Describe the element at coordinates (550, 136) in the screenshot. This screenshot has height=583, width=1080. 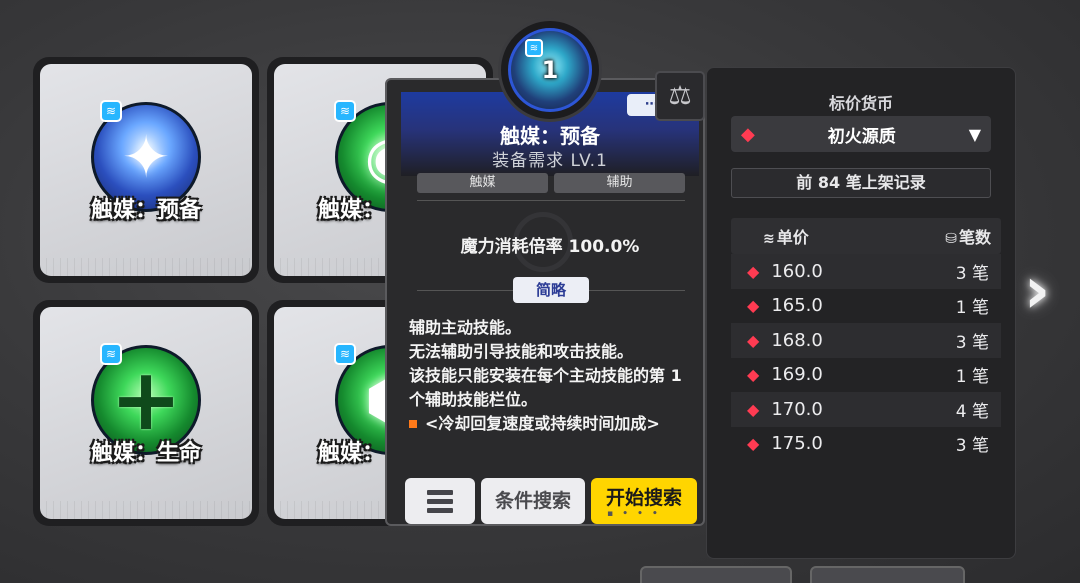
I see `skill-title: 触媒：预备` at that location.